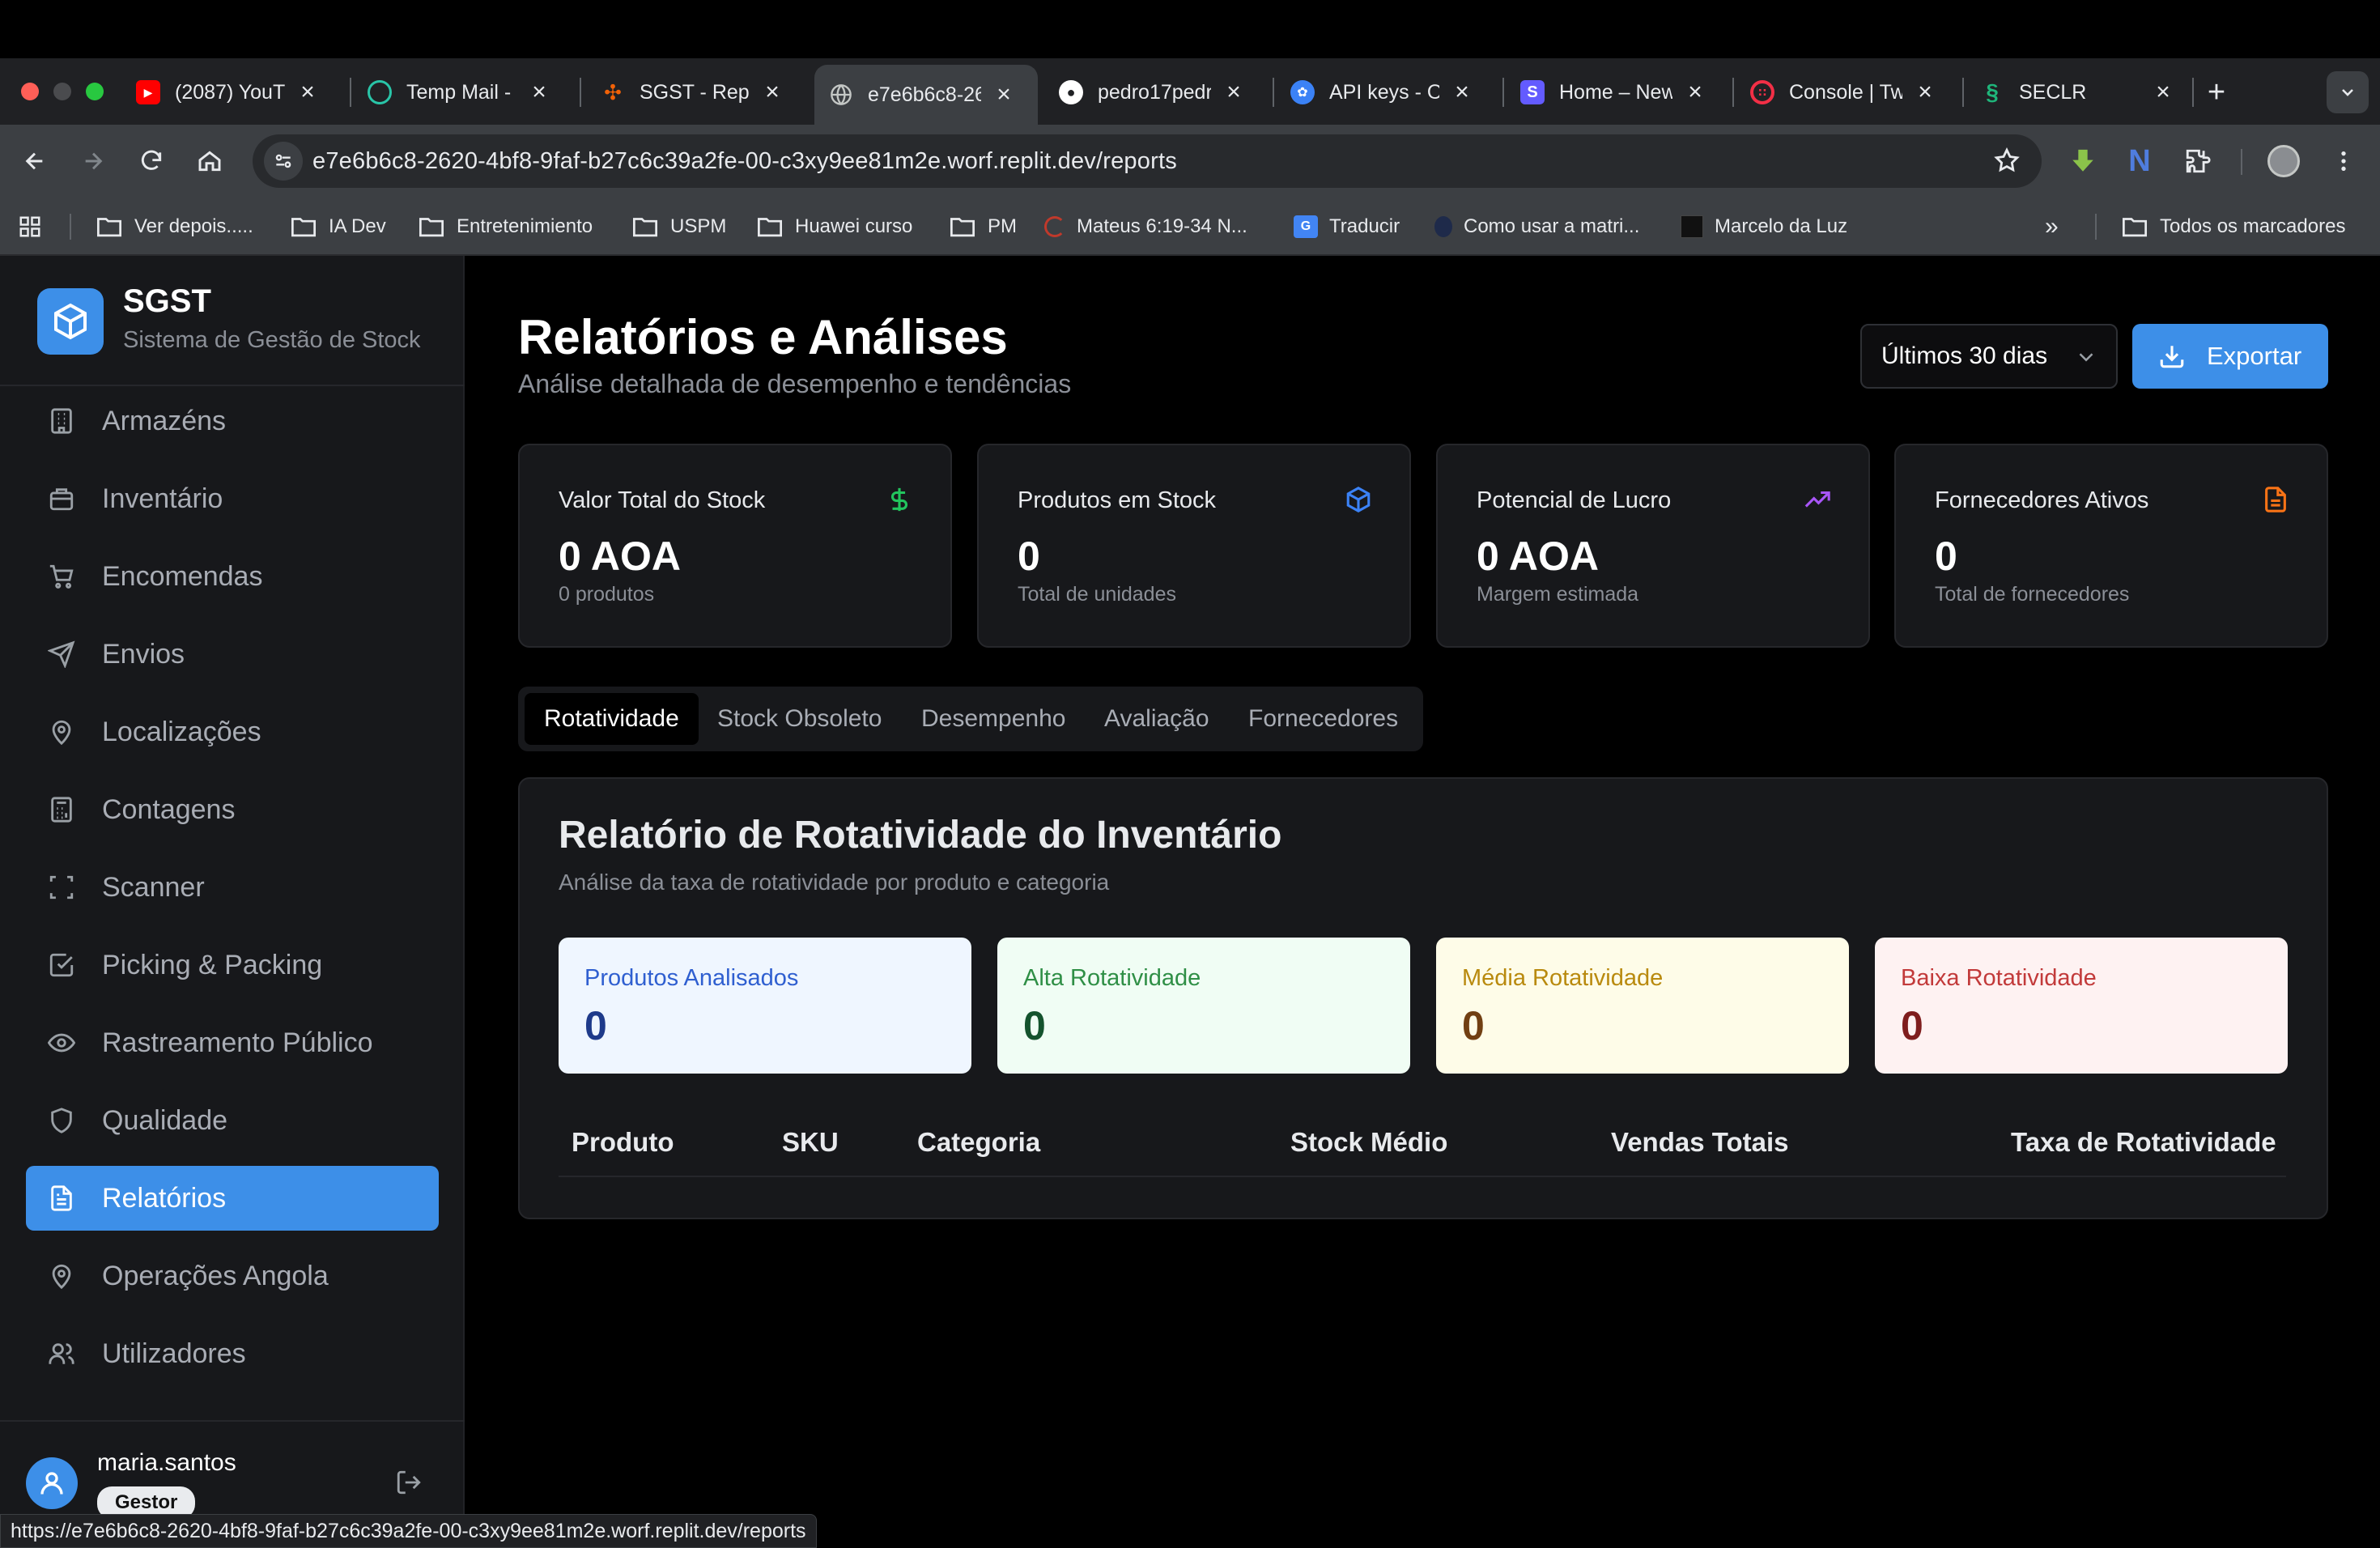 This screenshot has height=1548, width=2380. What do you see at coordinates (1368, 1142) in the screenshot?
I see `column-header-stock-medio: Stock Médio` at bounding box center [1368, 1142].